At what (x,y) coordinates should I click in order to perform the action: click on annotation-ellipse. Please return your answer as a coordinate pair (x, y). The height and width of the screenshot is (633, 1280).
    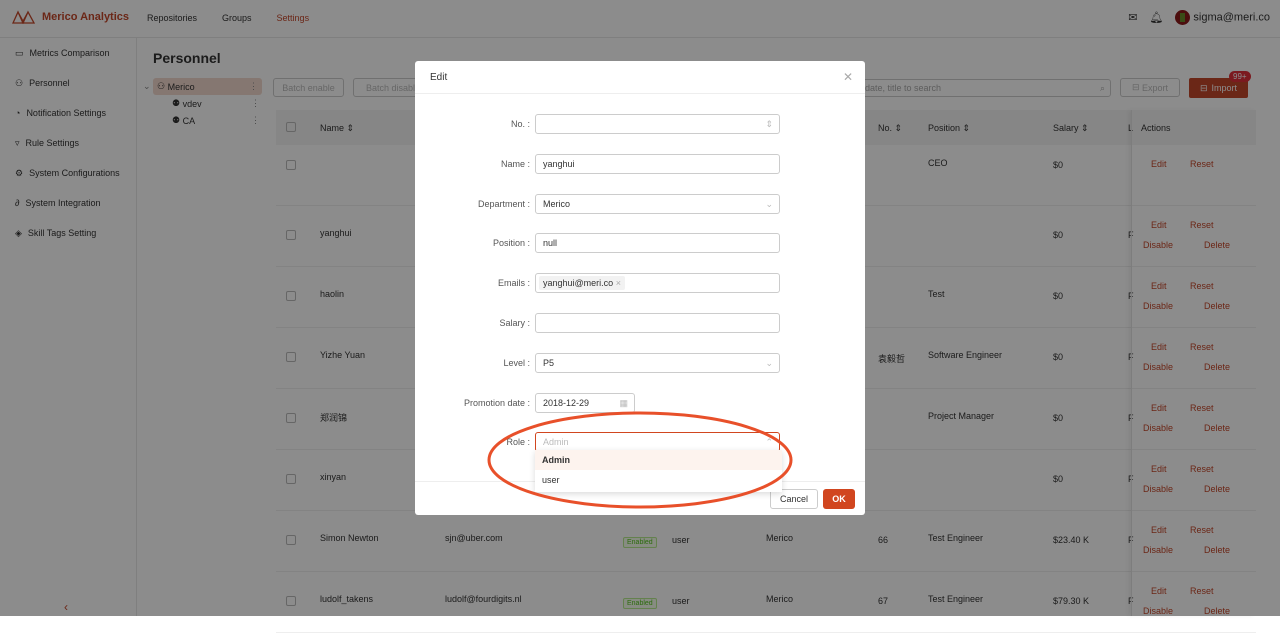
    Looking at the image, I should click on (640, 460).